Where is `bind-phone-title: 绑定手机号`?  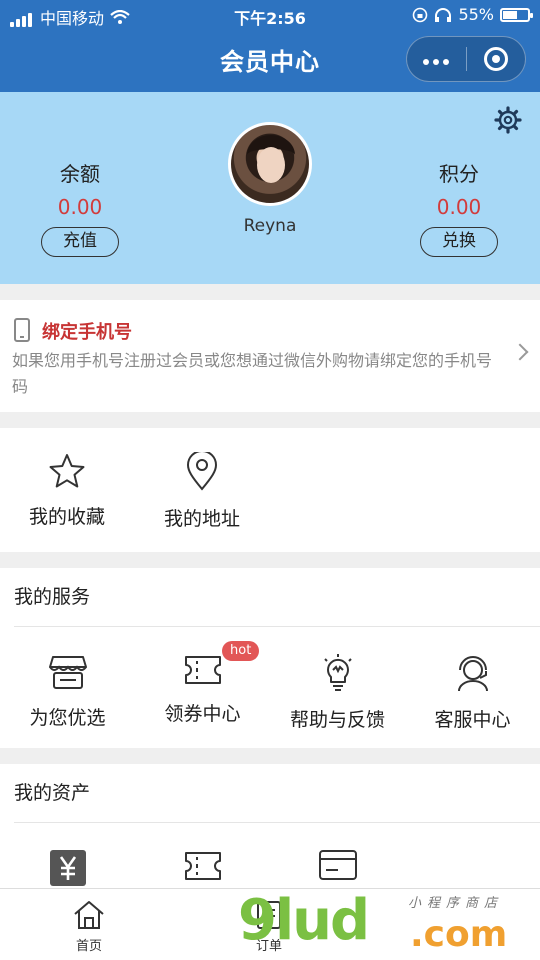 bind-phone-title: 绑定手机号 is located at coordinates (87, 332).